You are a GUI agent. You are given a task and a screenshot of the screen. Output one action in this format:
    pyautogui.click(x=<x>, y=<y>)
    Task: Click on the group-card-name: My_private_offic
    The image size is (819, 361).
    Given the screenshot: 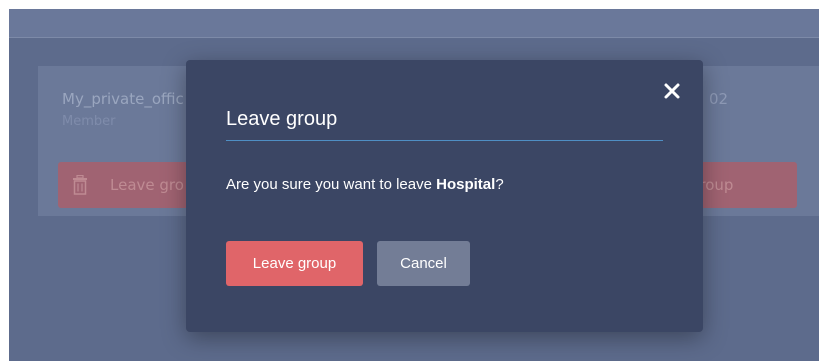 What is the action you would take?
    pyautogui.click(x=123, y=99)
    